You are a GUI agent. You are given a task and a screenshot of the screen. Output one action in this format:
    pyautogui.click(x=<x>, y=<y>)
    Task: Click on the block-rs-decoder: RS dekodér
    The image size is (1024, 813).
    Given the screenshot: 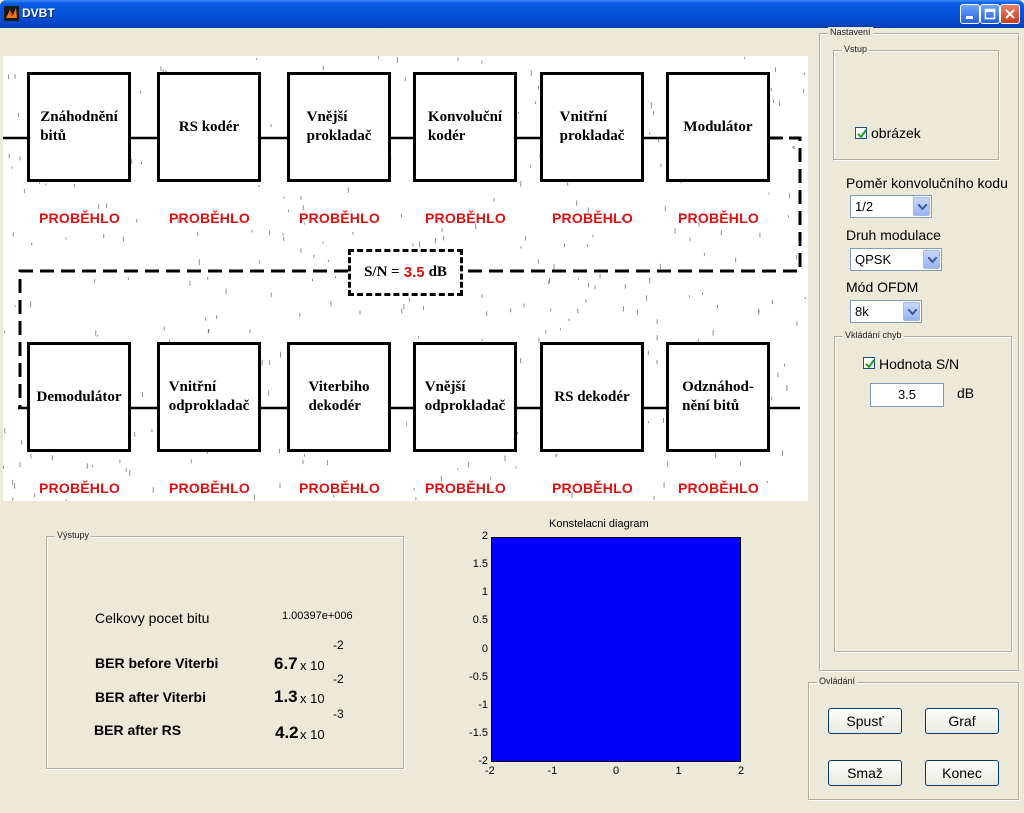 What is the action you would take?
    pyautogui.click(x=592, y=397)
    